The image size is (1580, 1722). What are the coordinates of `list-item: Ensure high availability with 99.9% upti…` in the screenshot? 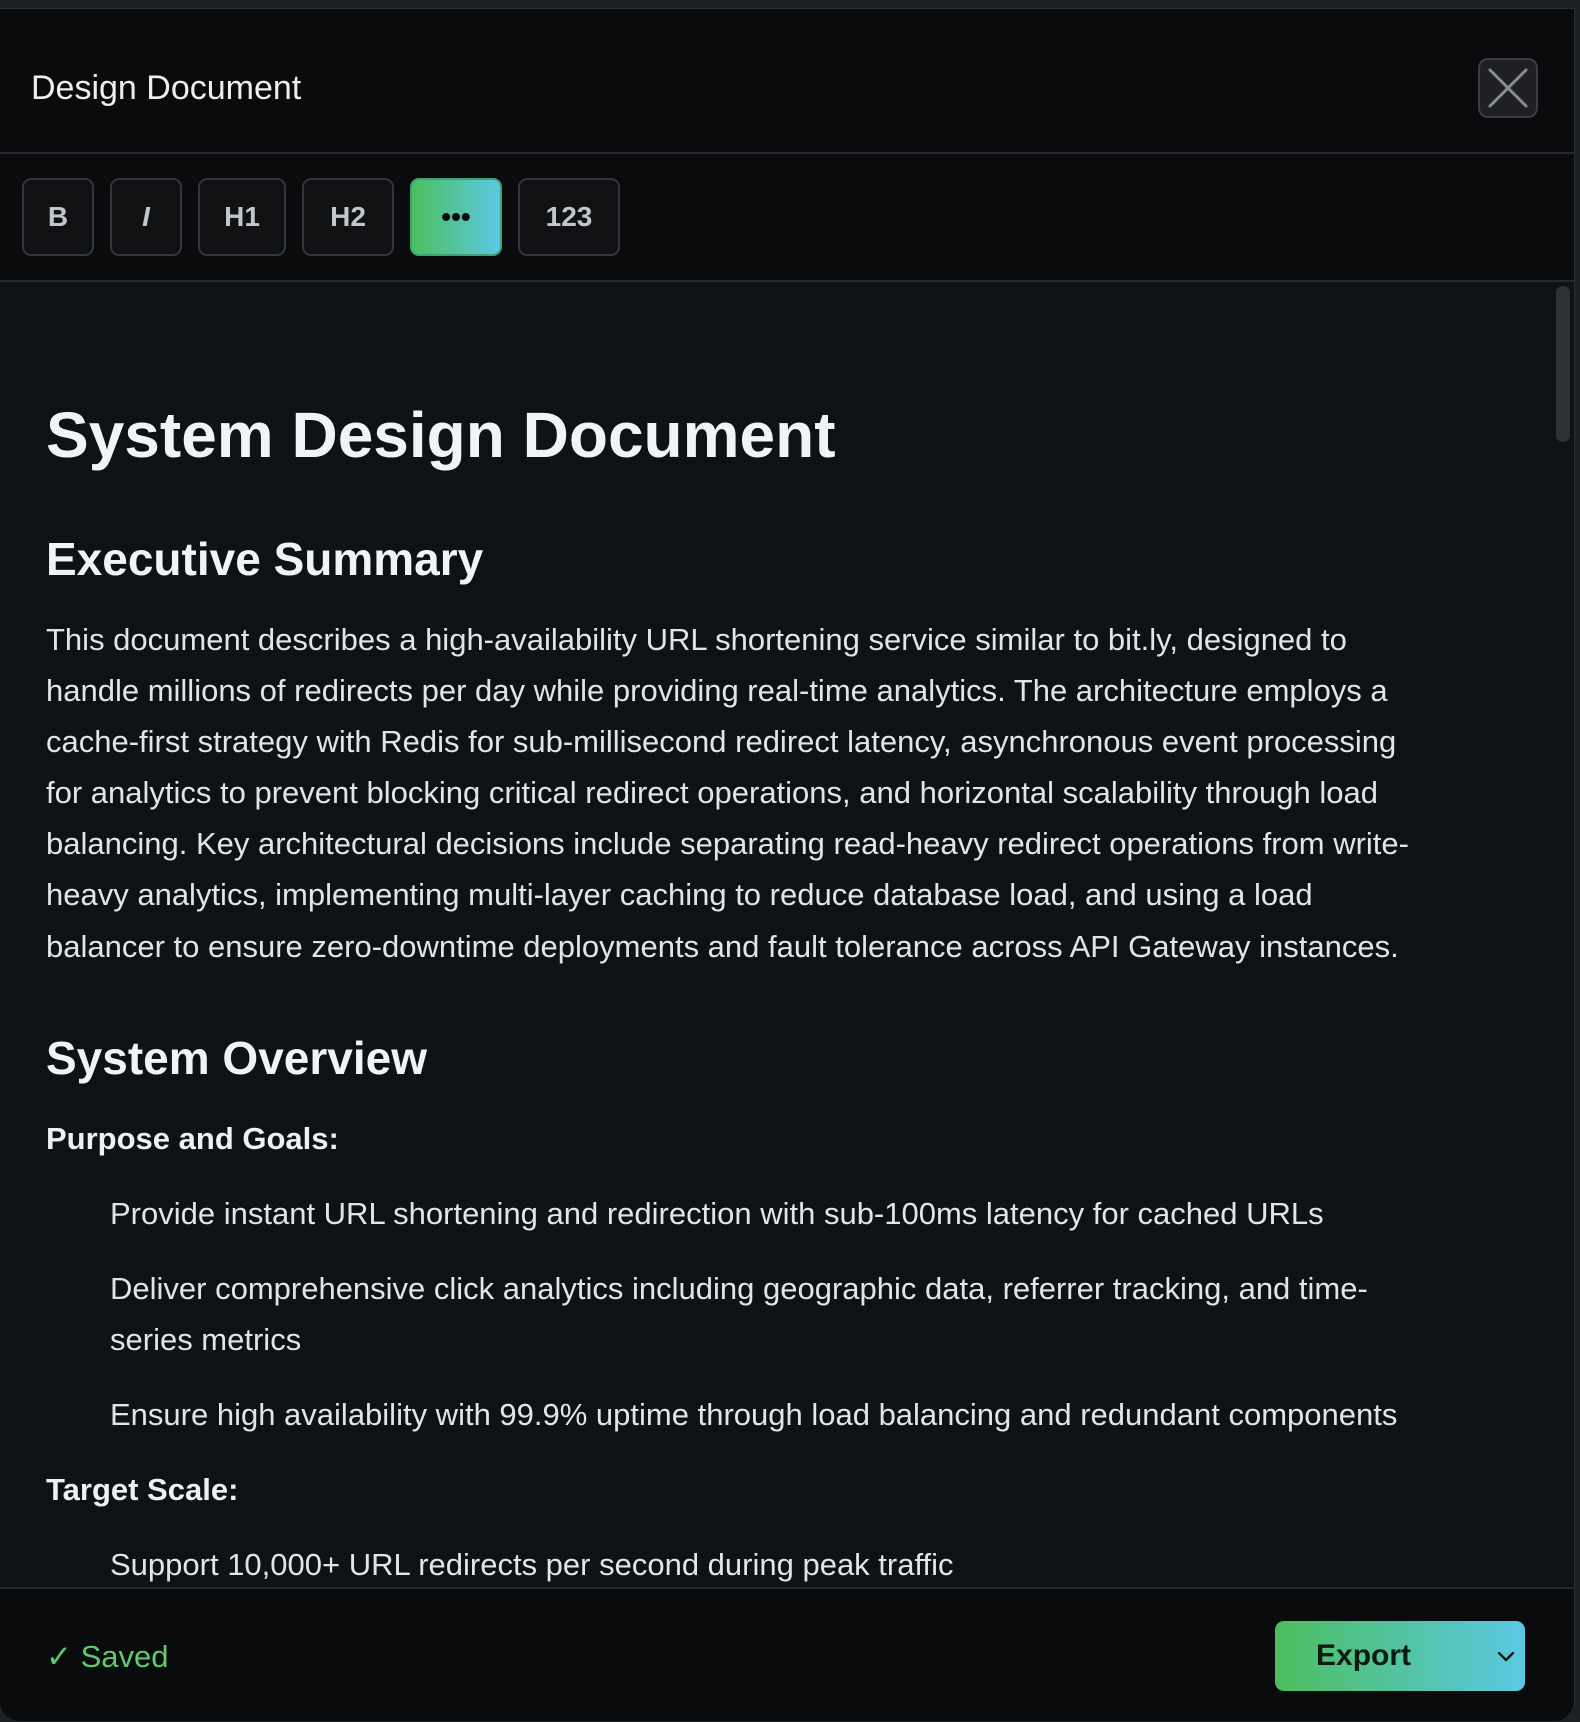 It's located at (754, 1414).